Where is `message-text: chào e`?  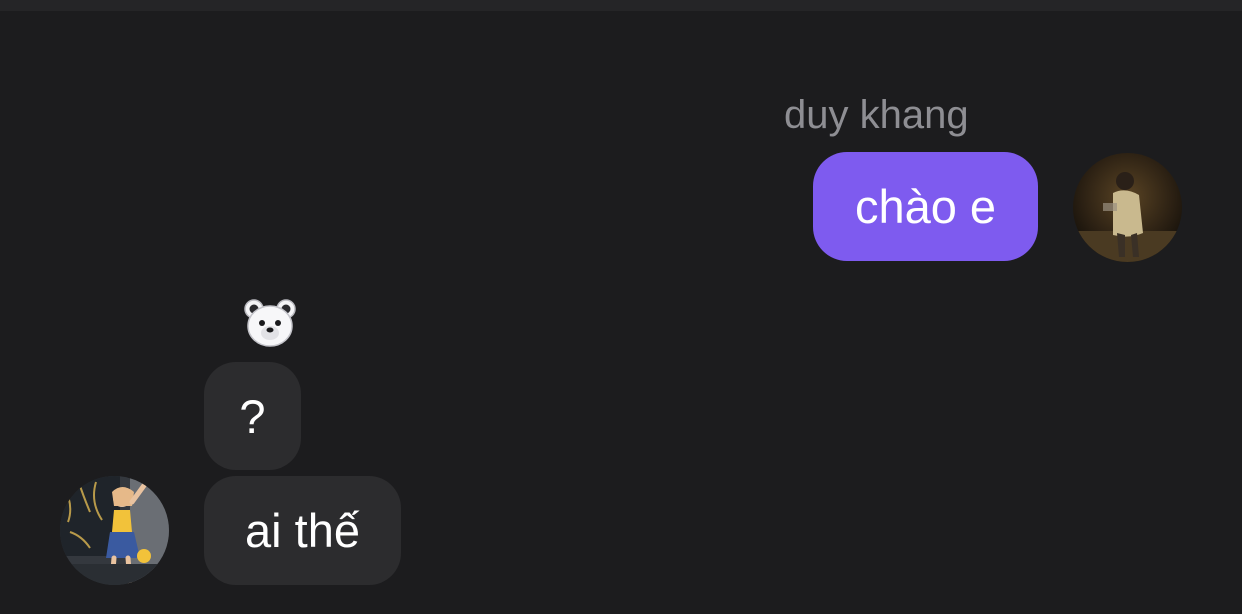 message-text: chào e is located at coordinates (925, 206).